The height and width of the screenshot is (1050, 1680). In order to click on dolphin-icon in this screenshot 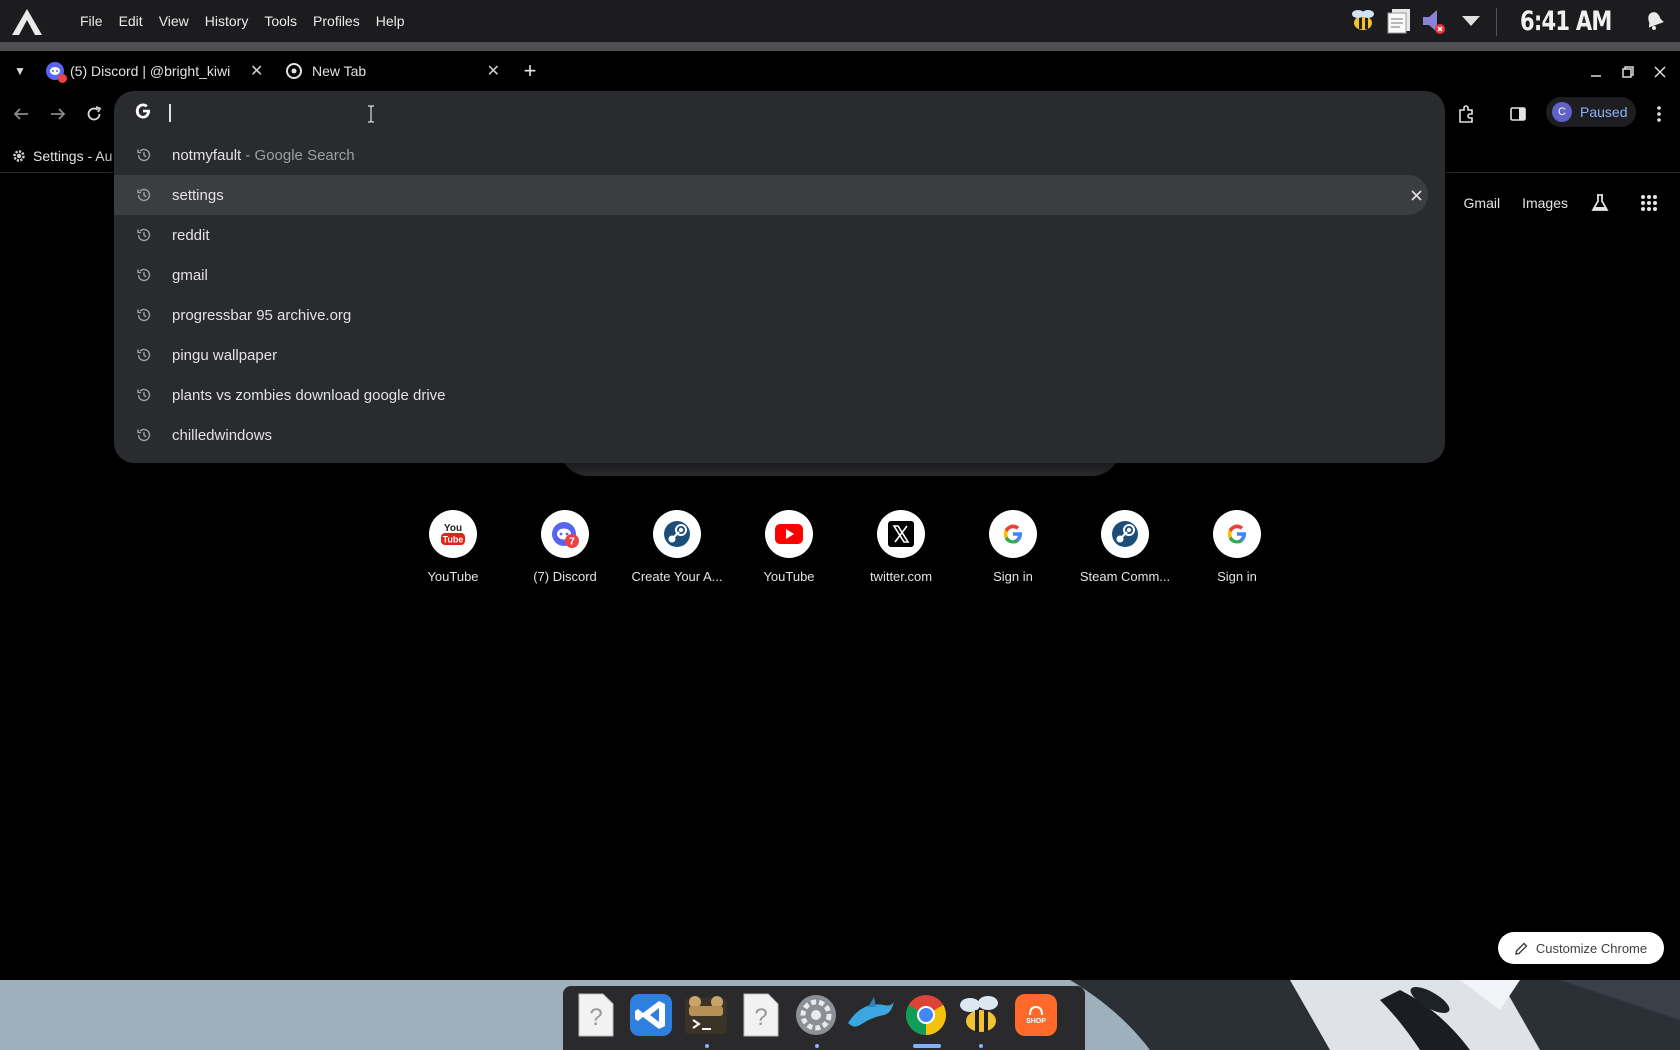, I will do `click(871, 1015)`.